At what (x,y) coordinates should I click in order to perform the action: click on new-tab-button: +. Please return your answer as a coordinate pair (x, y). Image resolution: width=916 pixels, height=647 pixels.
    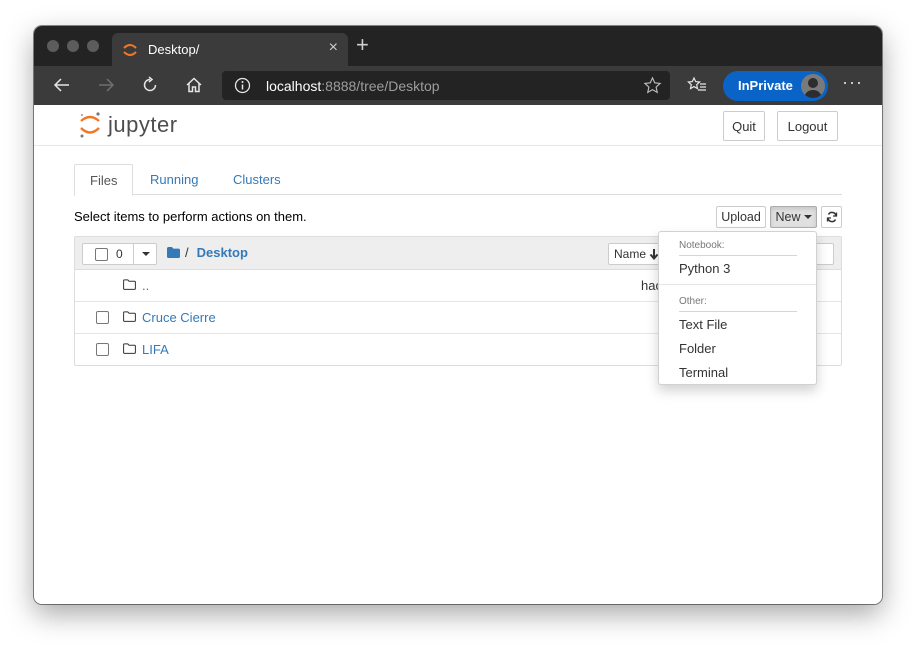
    Looking at the image, I should click on (362, 45).